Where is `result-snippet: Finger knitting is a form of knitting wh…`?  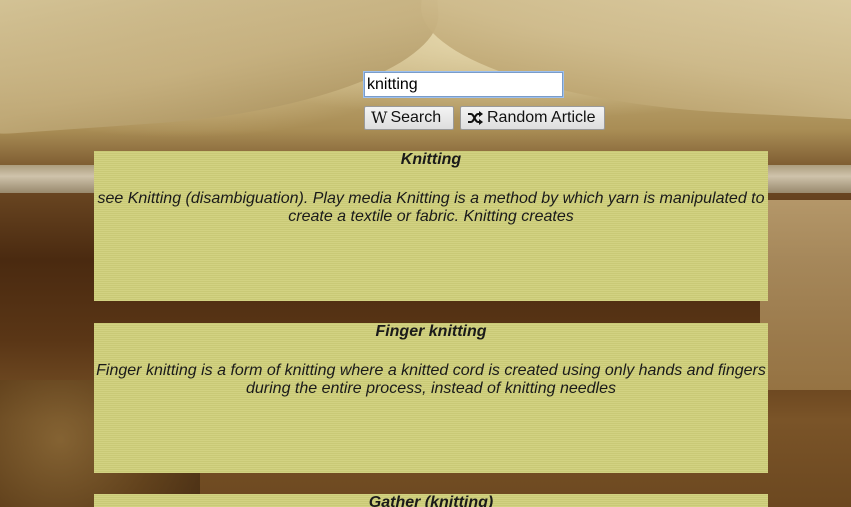 result-snippet: Finger knitting is a form of knitting wh… is located at coordinates (431, 379).